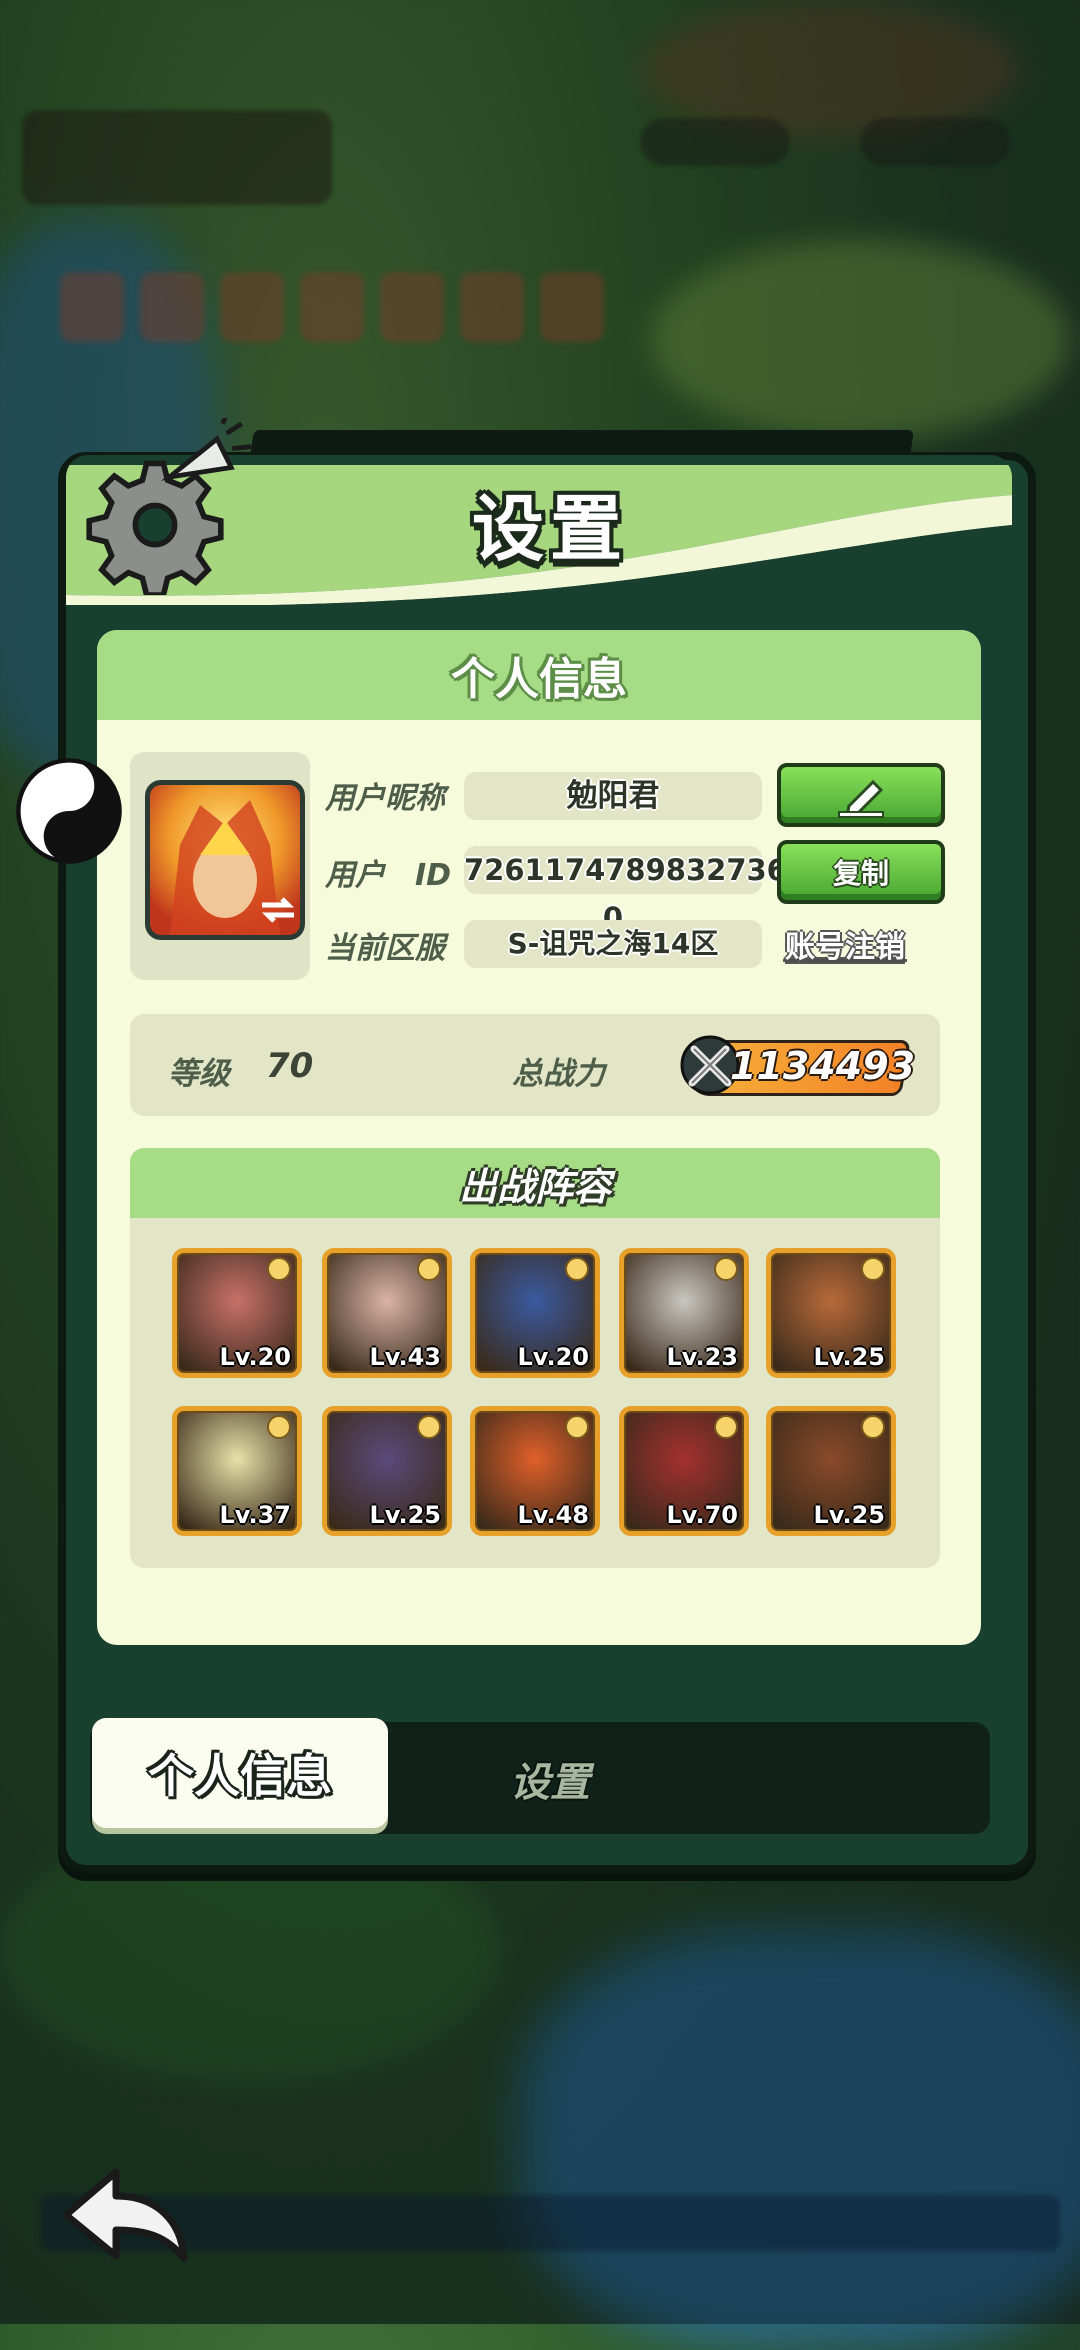  I want to click on user-id-label: 用户 ID, so click(388, 875).